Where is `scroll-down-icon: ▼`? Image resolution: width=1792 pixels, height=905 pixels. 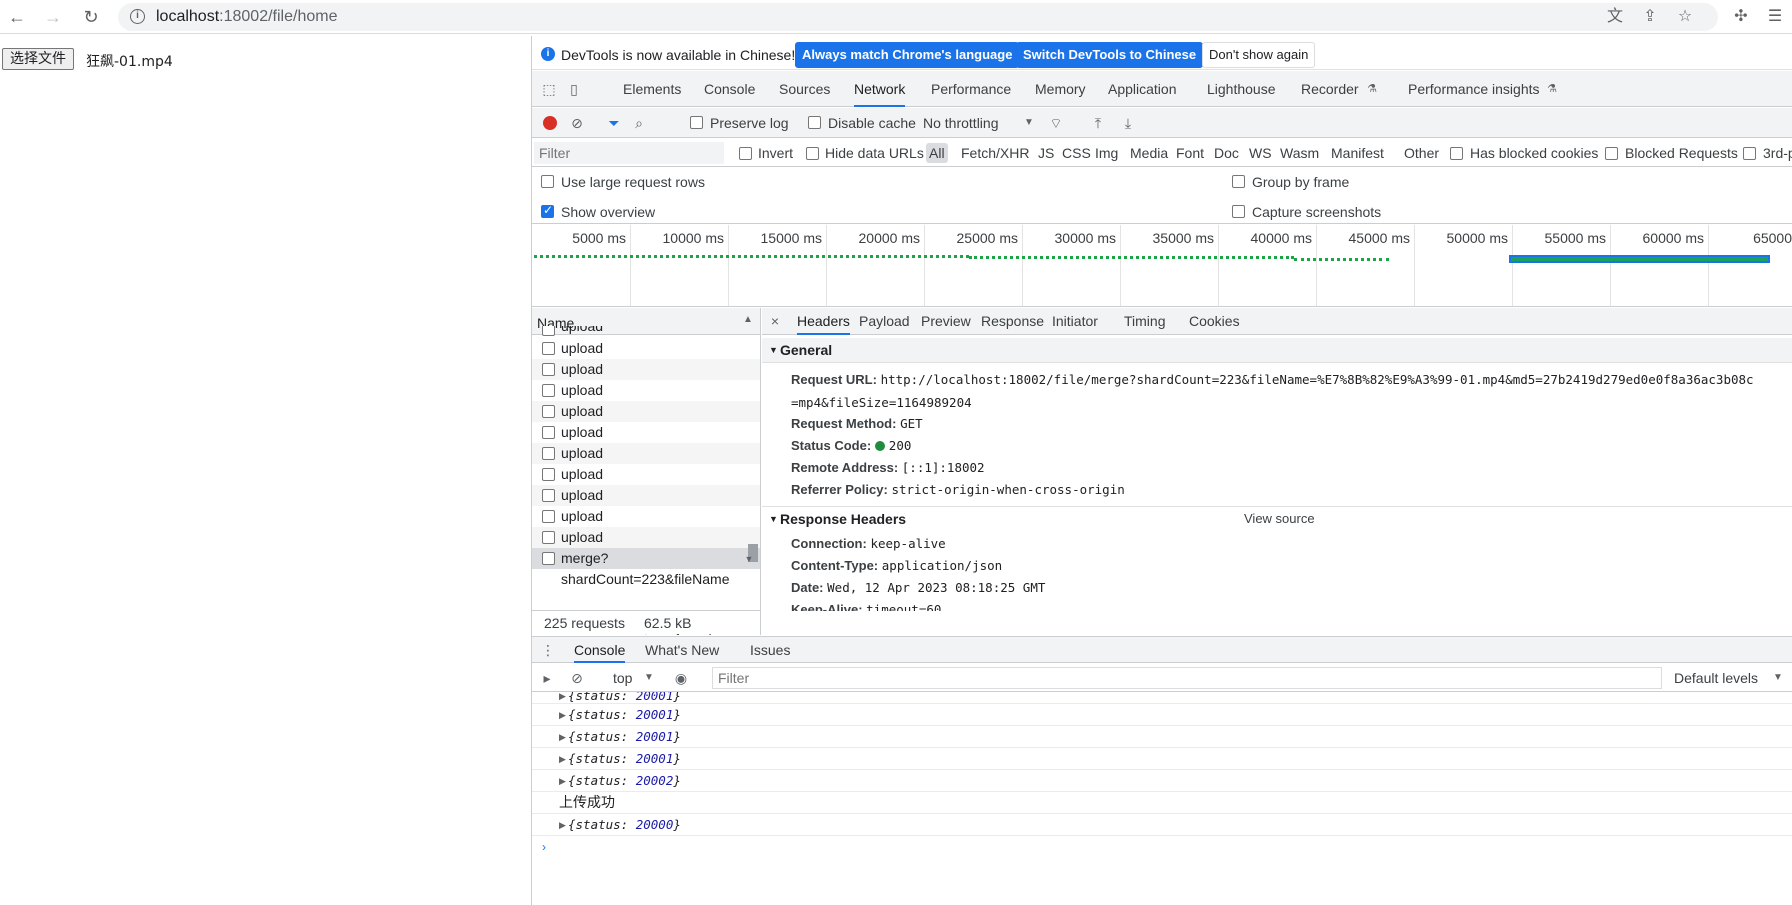
scroll-down-icon: ▼ is located at coordinates (749, 559).